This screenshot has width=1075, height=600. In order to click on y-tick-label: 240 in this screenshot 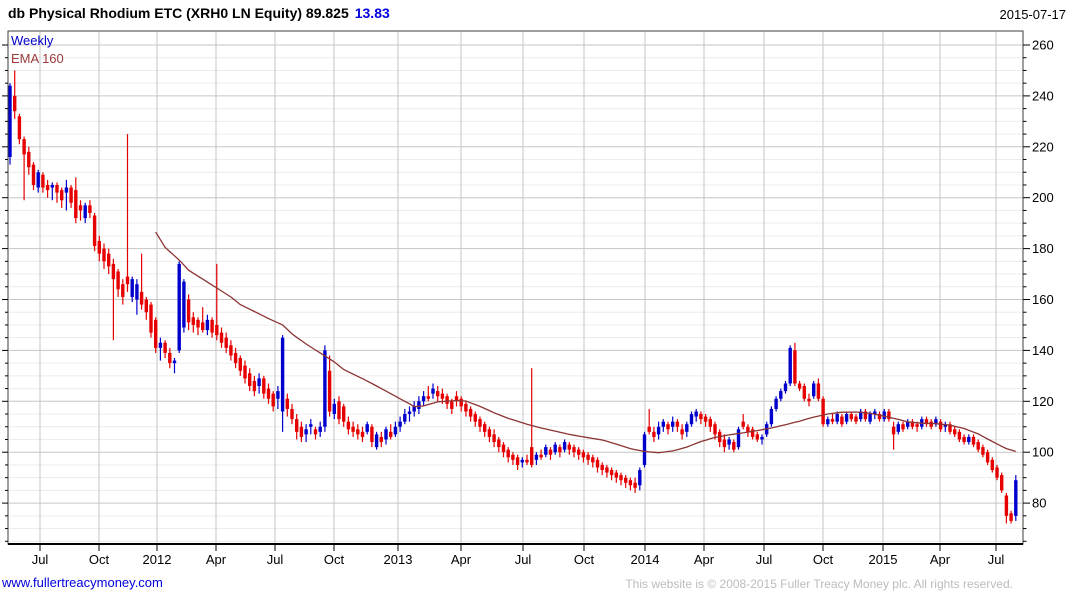, I will do `click(1043, 95)`.